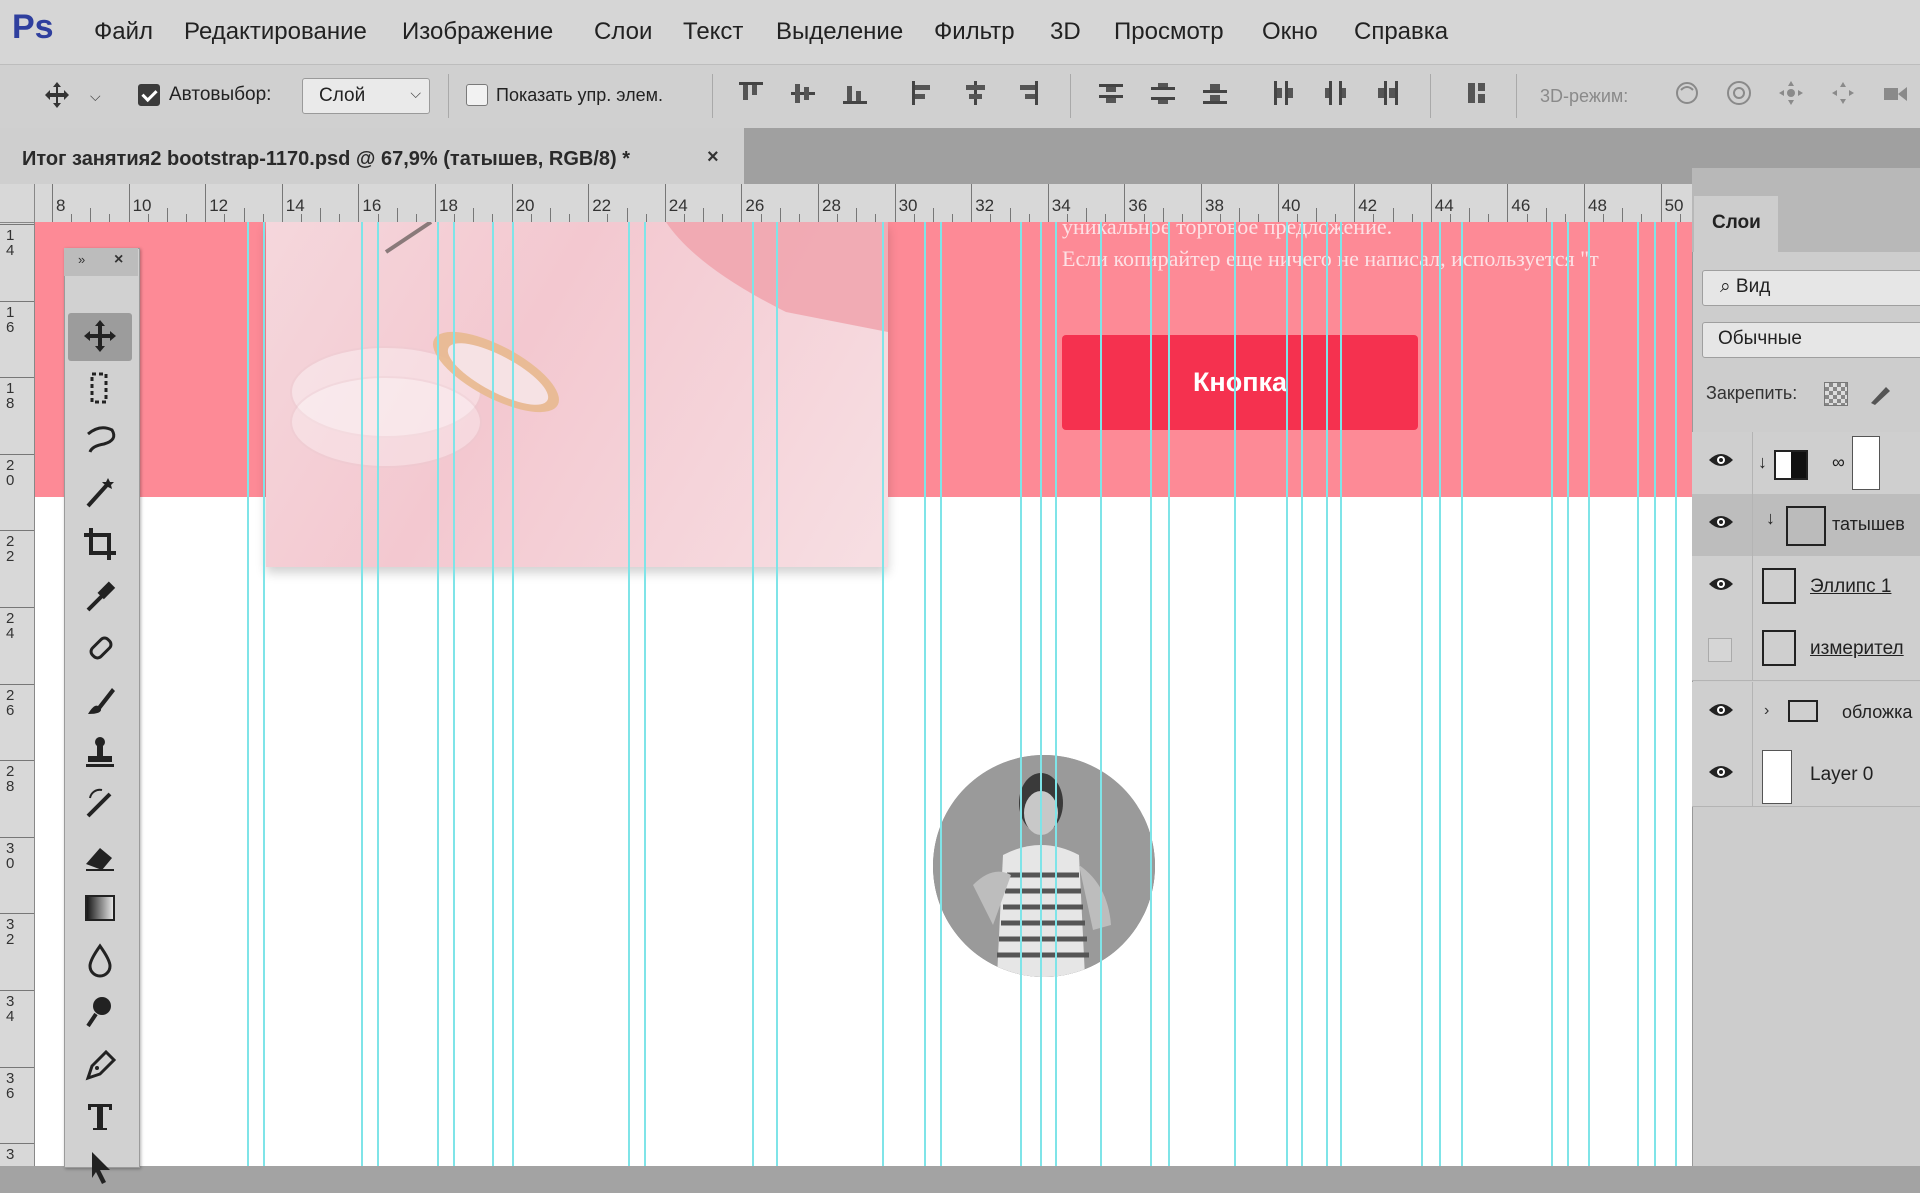 The image size is (1920, 1193). I want to click on pen-icon, so click(100, 1064).